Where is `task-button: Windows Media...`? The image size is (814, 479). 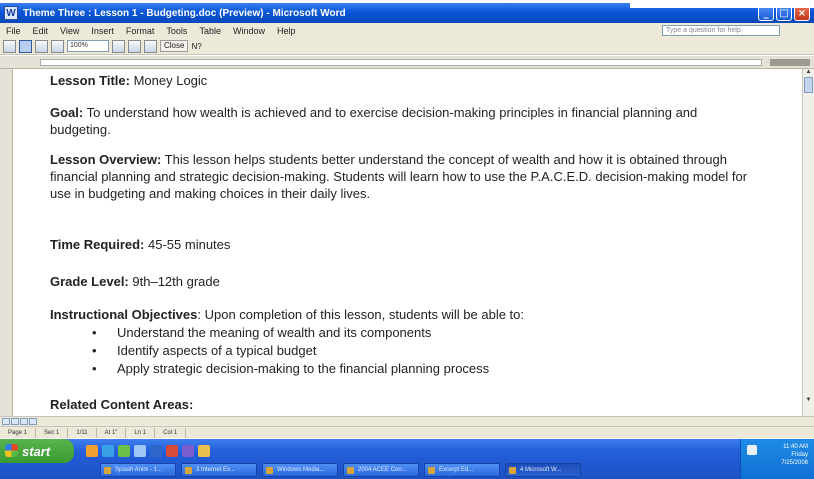
task-button: Windows Media... is located at coordinates (300, 470).